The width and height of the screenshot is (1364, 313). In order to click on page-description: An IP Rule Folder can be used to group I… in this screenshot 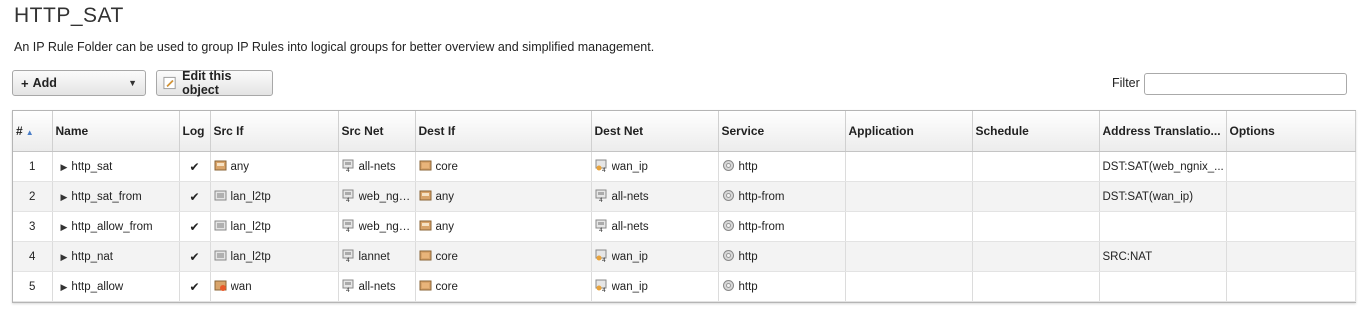, I will do `click(334, 47)`.